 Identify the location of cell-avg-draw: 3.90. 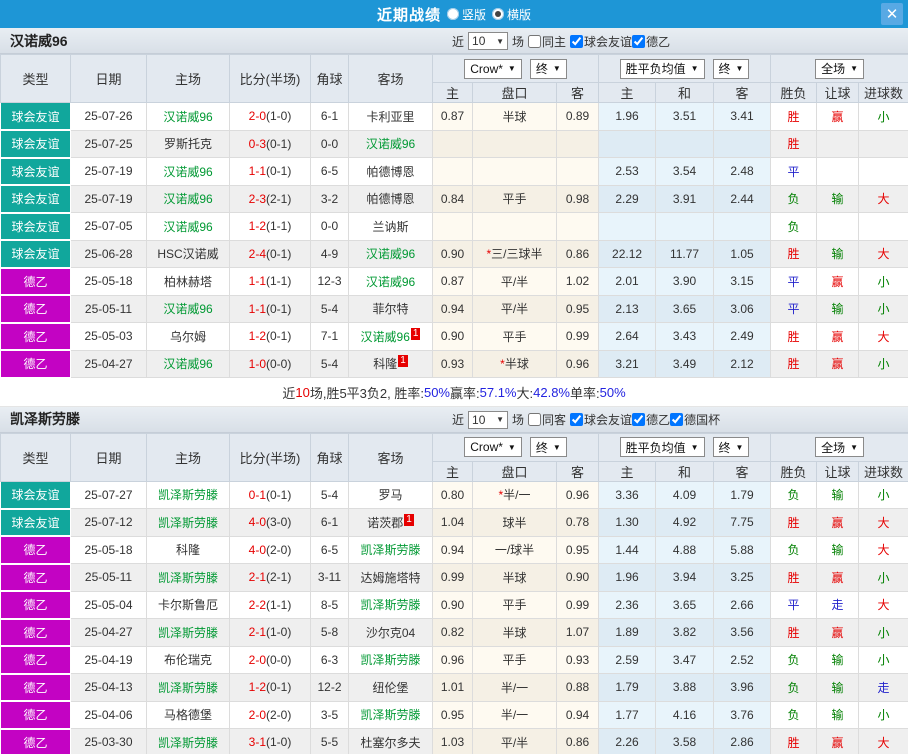
(685, 281).